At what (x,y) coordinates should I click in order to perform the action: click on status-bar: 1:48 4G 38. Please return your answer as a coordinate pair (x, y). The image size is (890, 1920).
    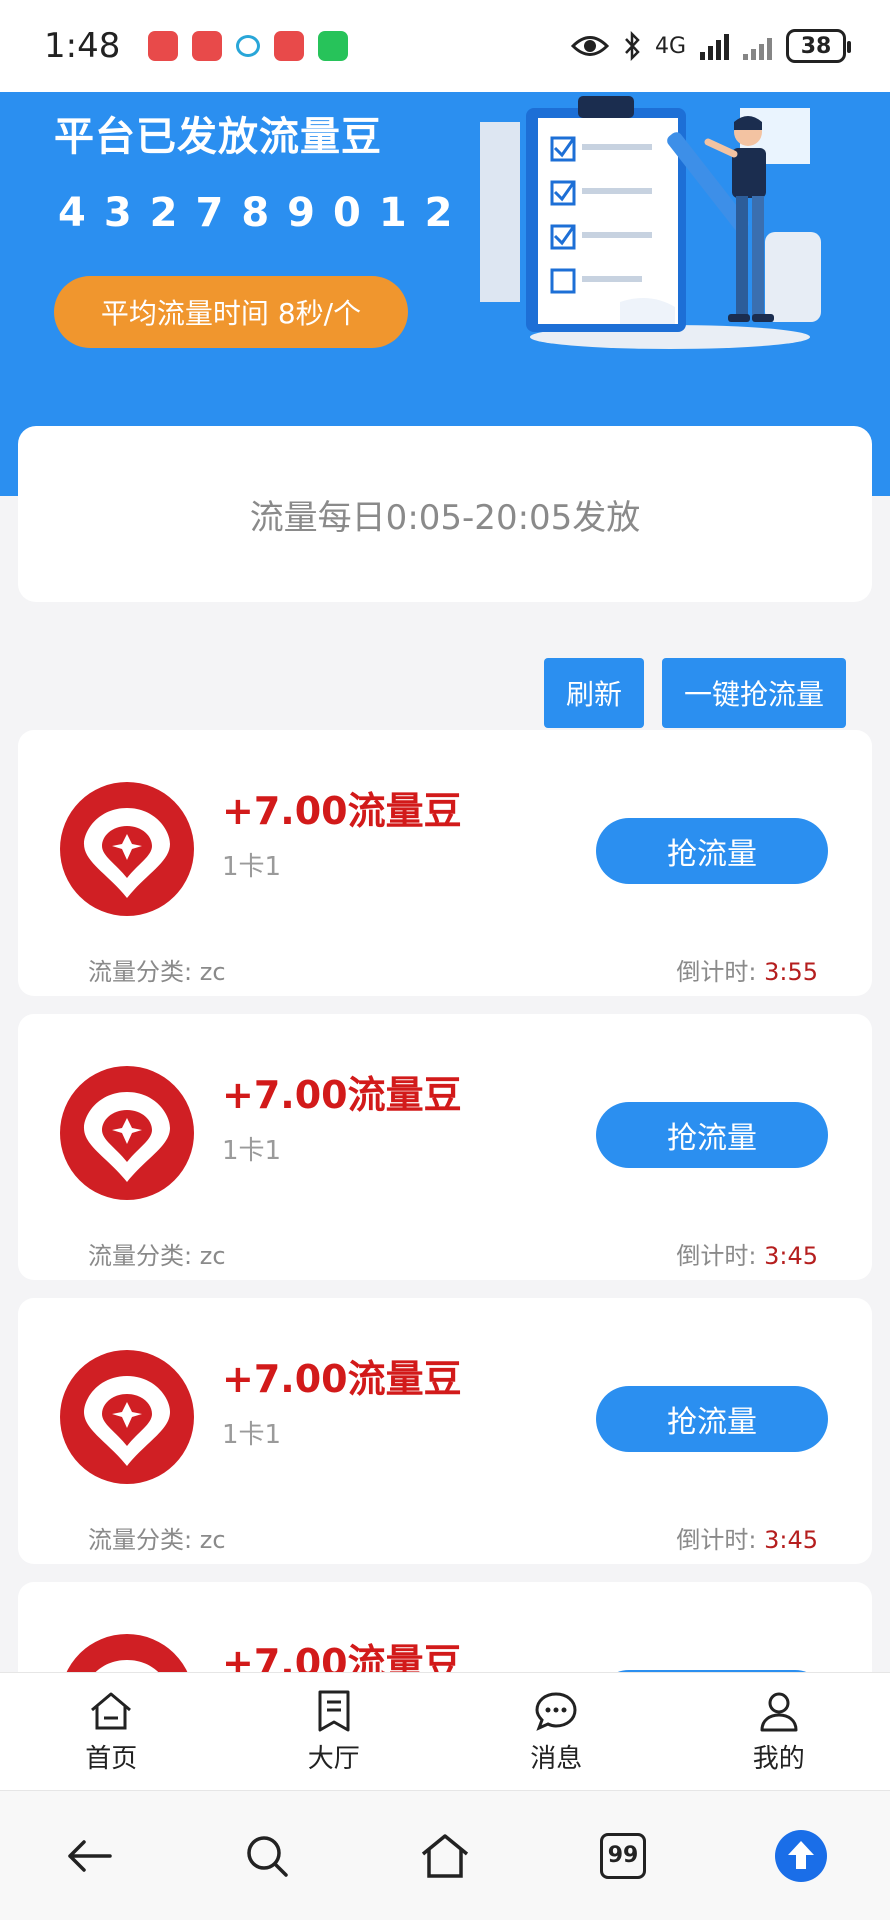
    Looking at the image, I should click on (445, 46).